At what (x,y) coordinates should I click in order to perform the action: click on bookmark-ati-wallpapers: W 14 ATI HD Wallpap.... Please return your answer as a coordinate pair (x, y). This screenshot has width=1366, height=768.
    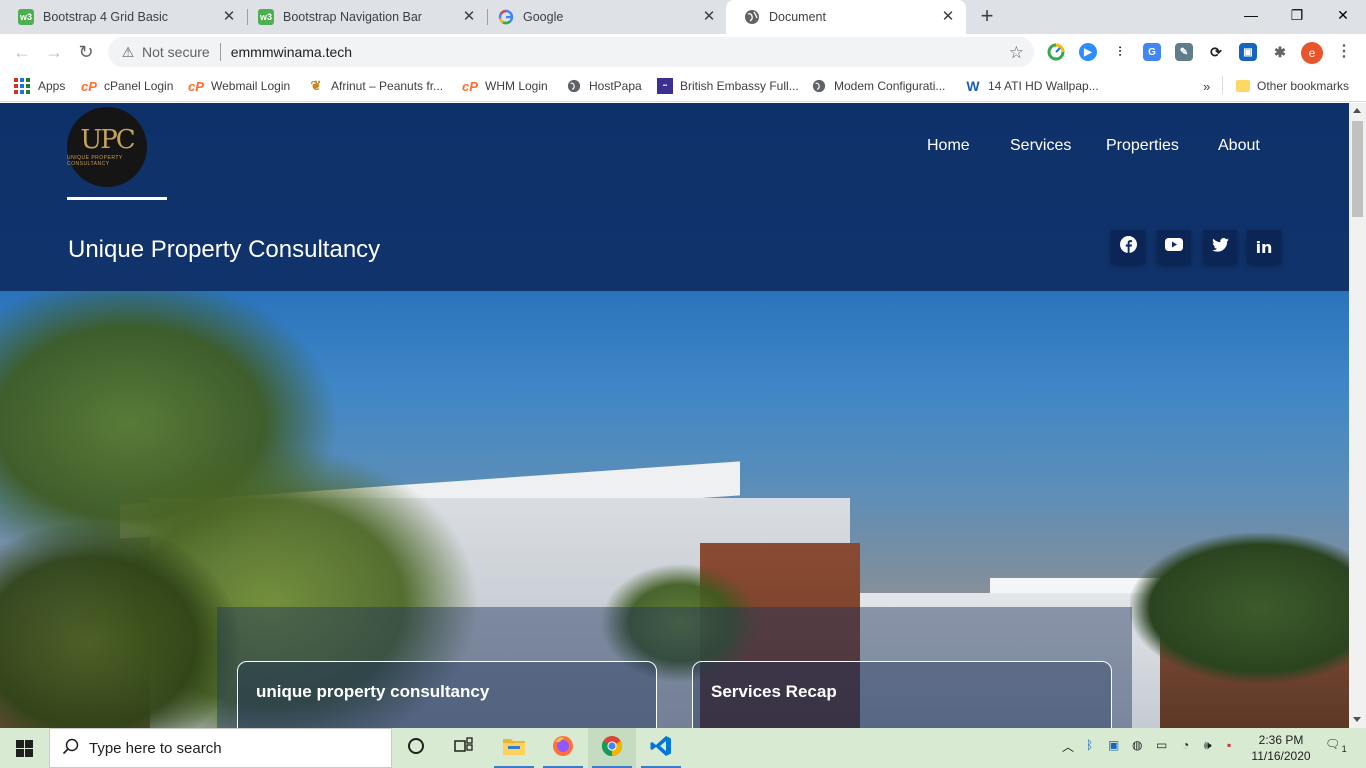
    Looking at the image, I should click on (1032, 86).